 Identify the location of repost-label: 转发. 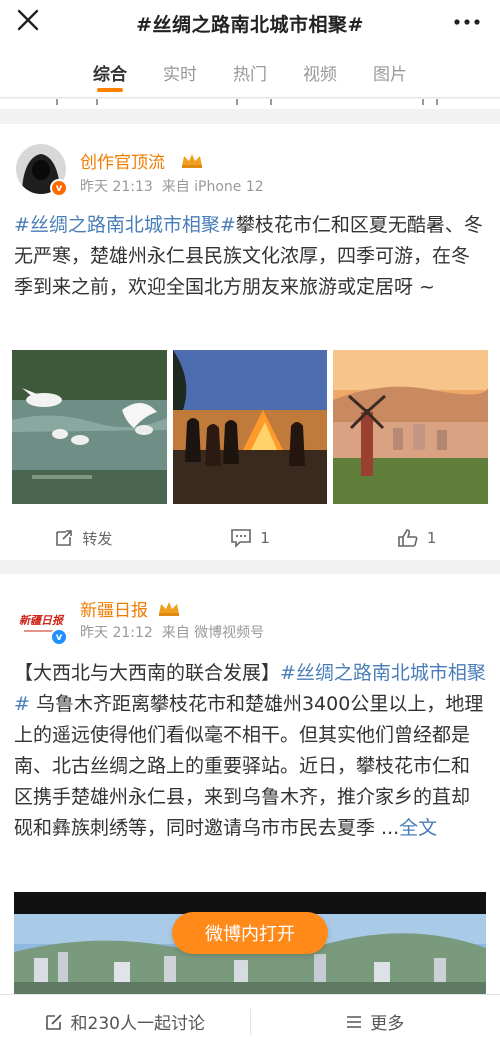
(97, 538).